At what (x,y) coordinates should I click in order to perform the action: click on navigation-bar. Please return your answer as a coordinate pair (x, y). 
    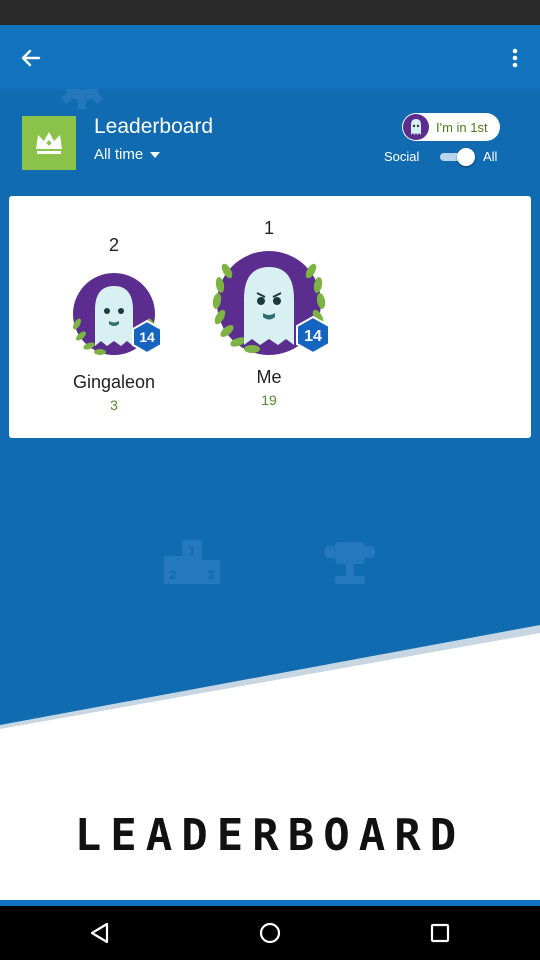
    Looking at the image, I should click on (270, 933).